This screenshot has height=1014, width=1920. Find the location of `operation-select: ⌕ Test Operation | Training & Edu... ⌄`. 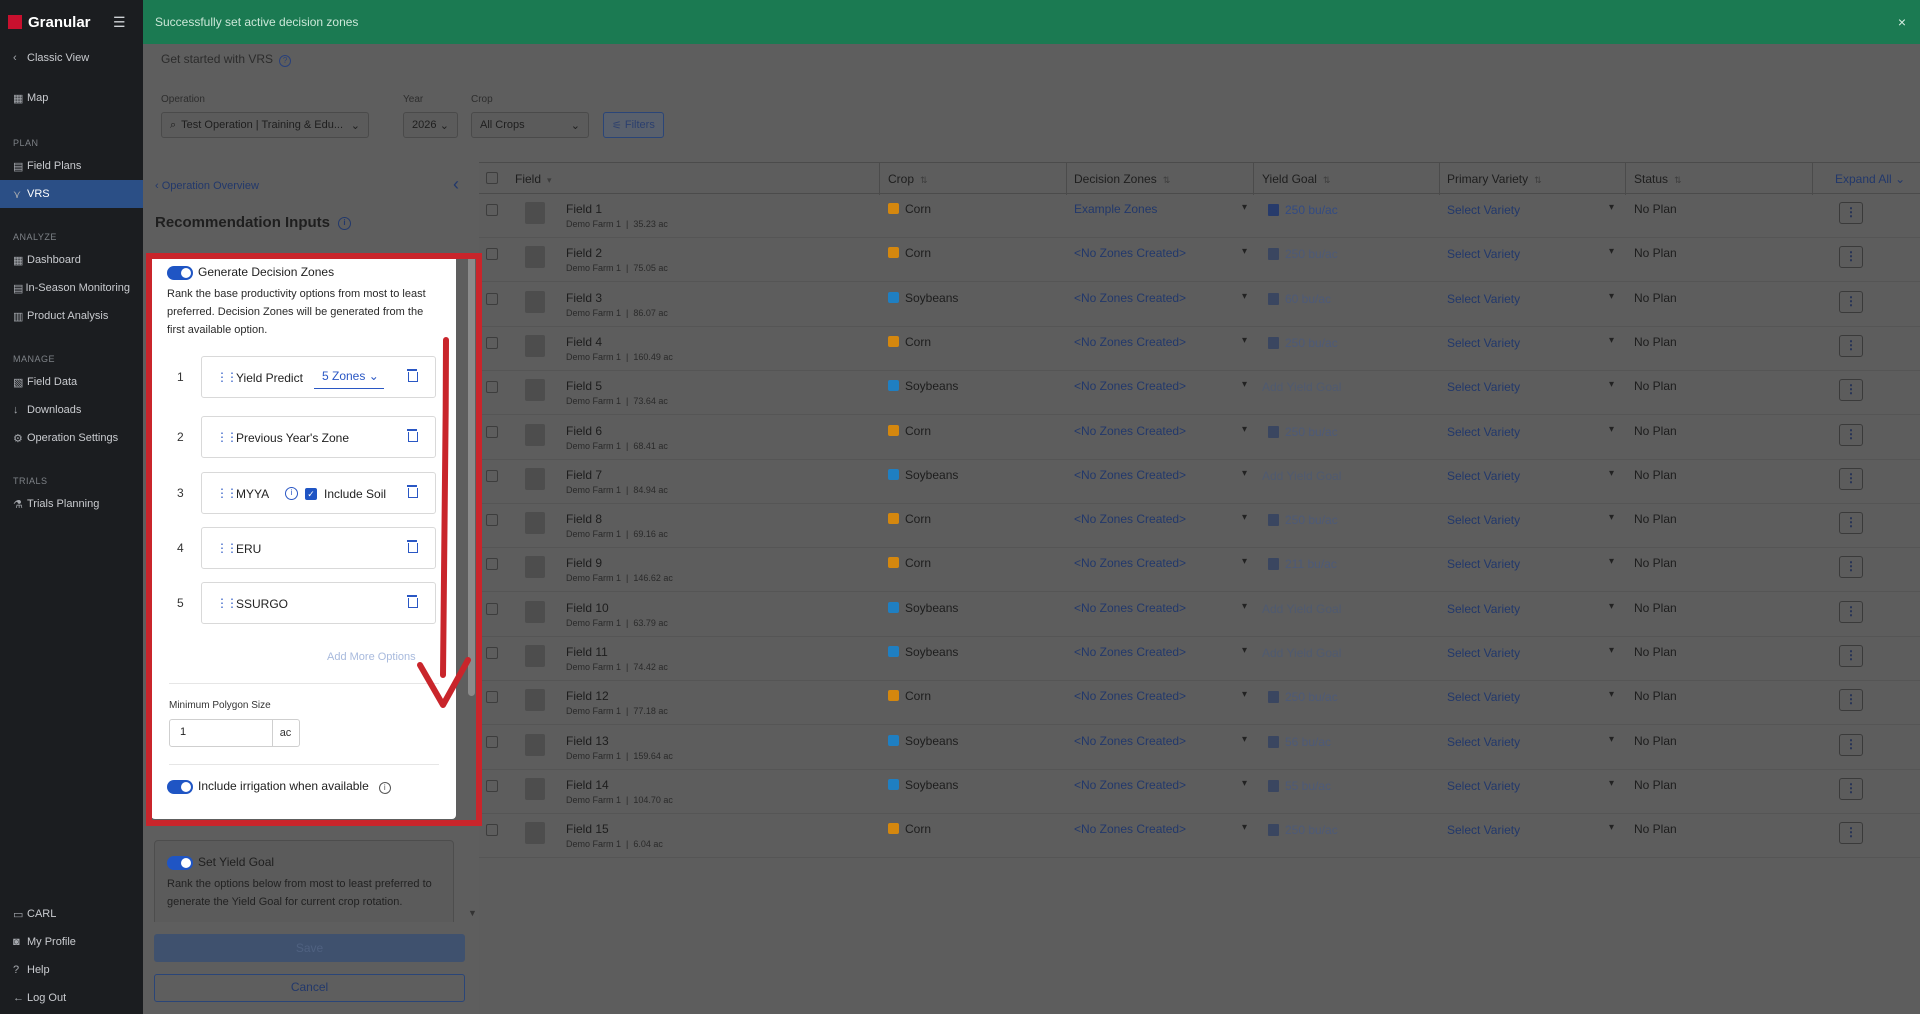

operation-select: ⌕ Test Operation | Training & Edu... ⌄ is located at coordinates (265, 125).